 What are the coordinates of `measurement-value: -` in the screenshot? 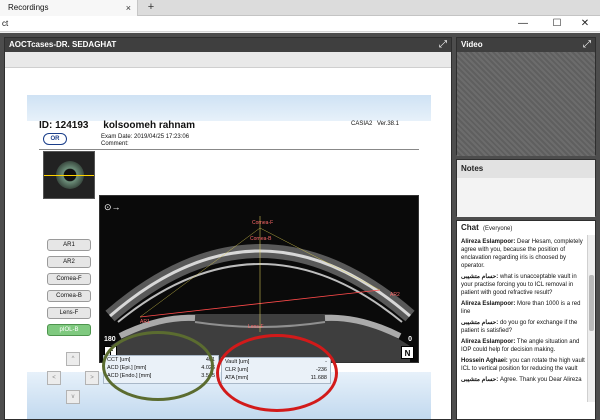 It's located at (326, 362).